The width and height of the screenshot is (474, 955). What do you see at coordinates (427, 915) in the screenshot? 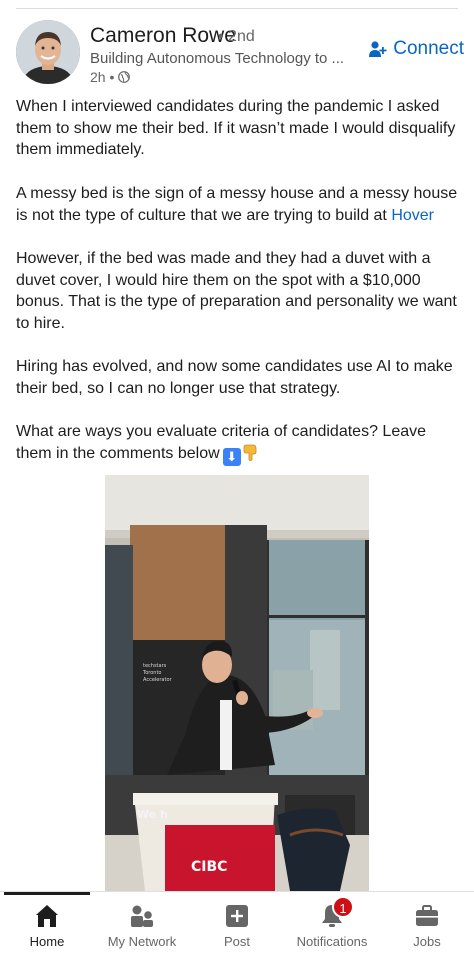
I see `briefcase-icon` at bounding box center [427, 915].